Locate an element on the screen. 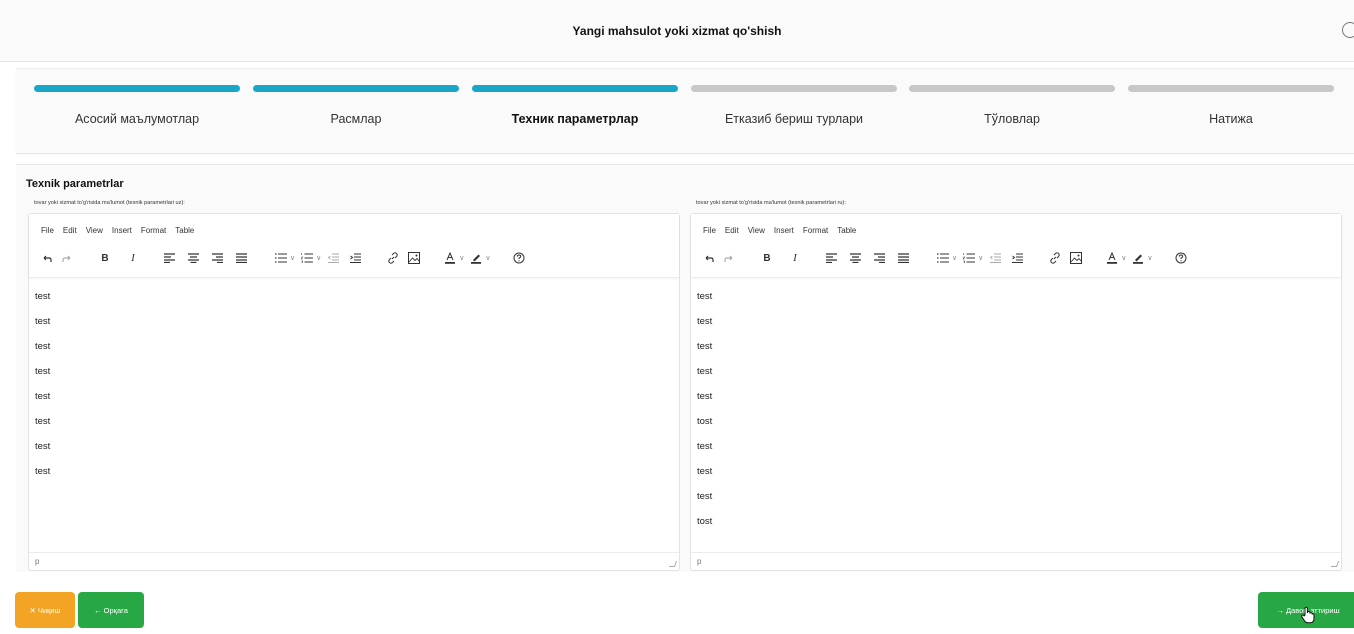 Image resolution: width=1354 pixels, height=634 pixels. step-main-info: Асосий маълумотлар is located at coordinates (137, 115).